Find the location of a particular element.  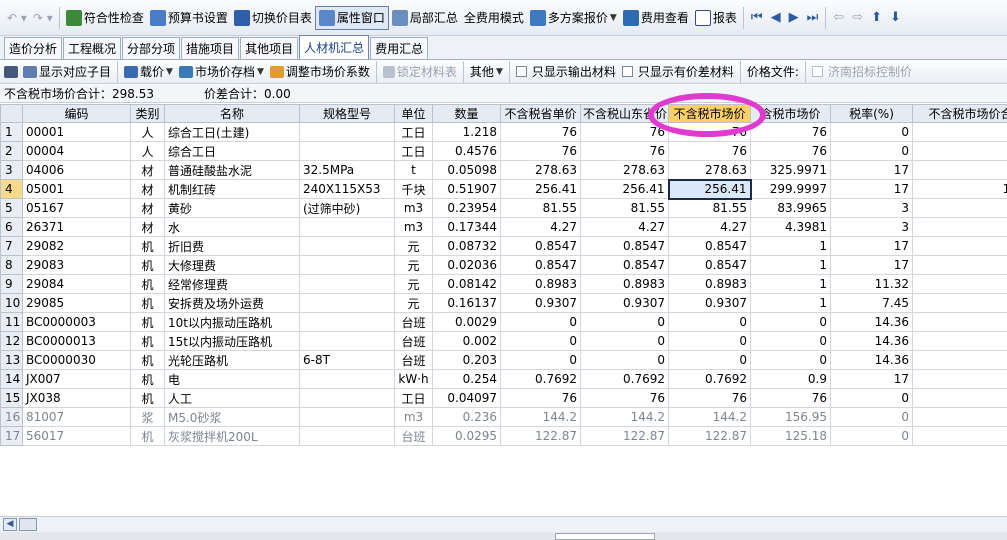

table-cell: 0.8547 is located at coordinates (540, 265).